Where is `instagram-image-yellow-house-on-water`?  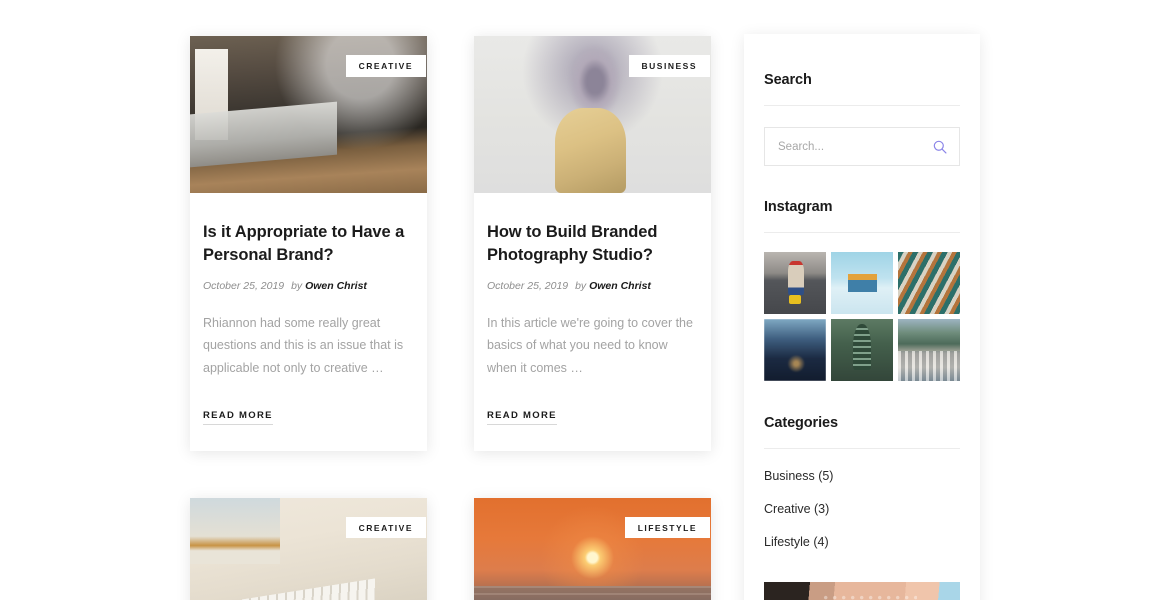 instagram-image-yellow-house-on-water is located at coordinates (862, 283).